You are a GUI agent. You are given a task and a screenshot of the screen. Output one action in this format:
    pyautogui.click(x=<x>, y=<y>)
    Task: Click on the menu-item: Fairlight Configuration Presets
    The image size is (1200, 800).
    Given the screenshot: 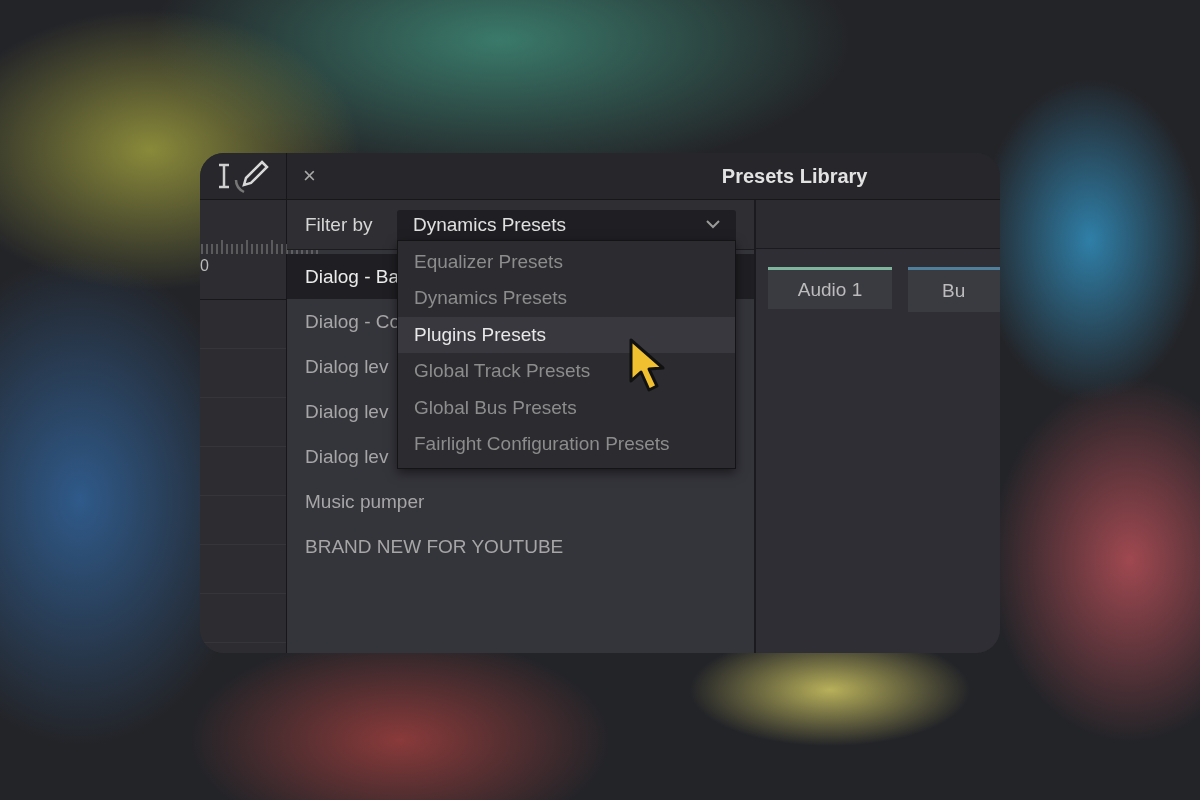 What is the action you would take?
    pyautogui.click(x=566, y=444)
    